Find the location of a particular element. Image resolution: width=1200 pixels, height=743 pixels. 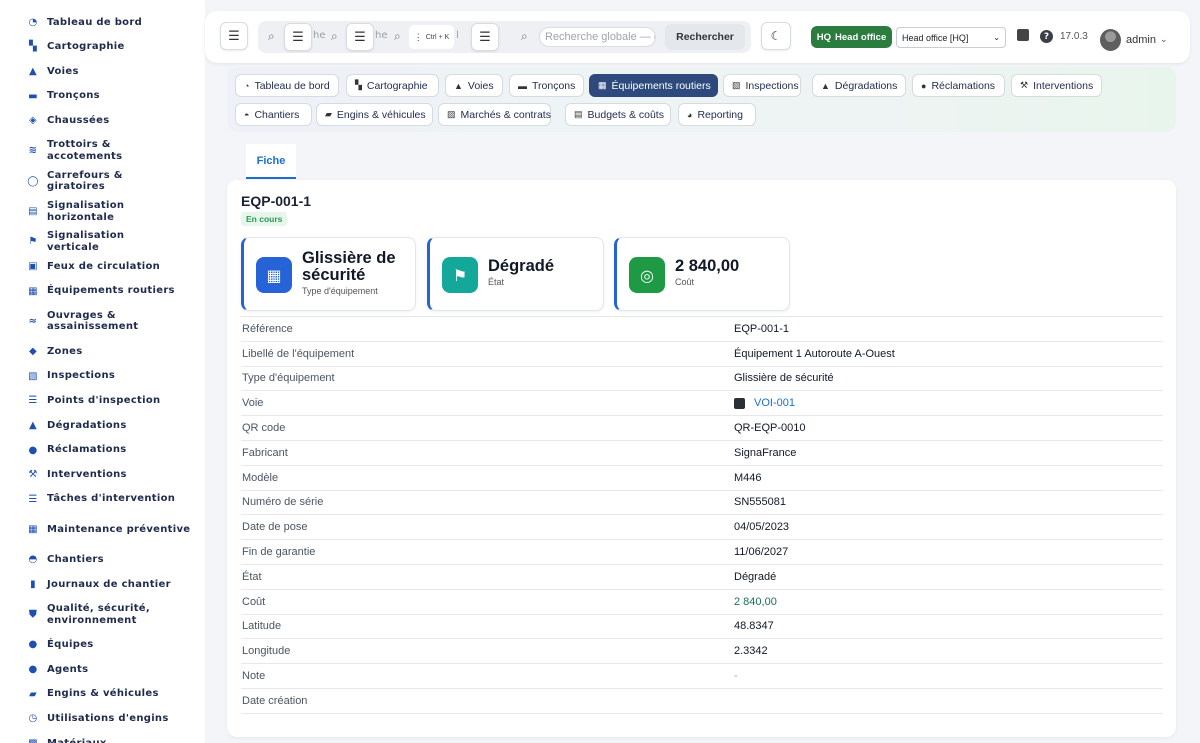

sidebar-item-label: Points d'inspection is located at coordinates (104, 401).